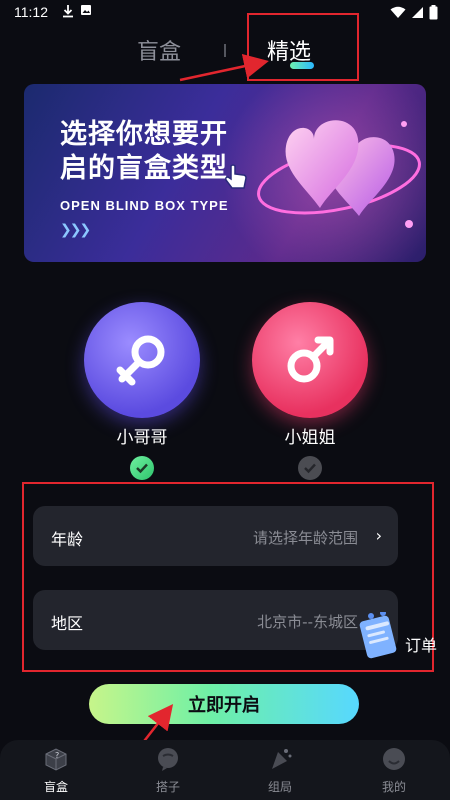 This screenshot has width=450, height=800. Describe the element at coordinates (159, 50) in the screenshot. I see `tab-blind-box: 盲盒` at that location.